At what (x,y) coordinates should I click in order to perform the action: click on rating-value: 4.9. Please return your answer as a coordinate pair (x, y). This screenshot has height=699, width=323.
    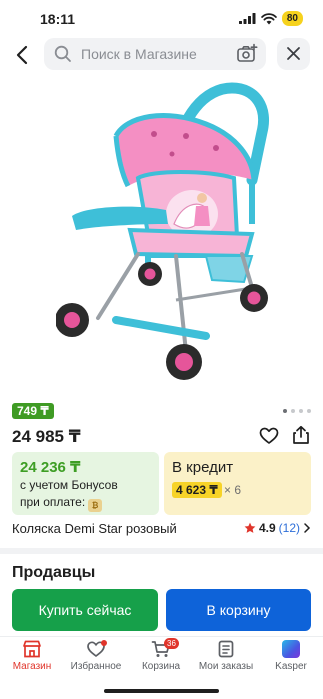
    Looking at the image, I should click on (267, 528).